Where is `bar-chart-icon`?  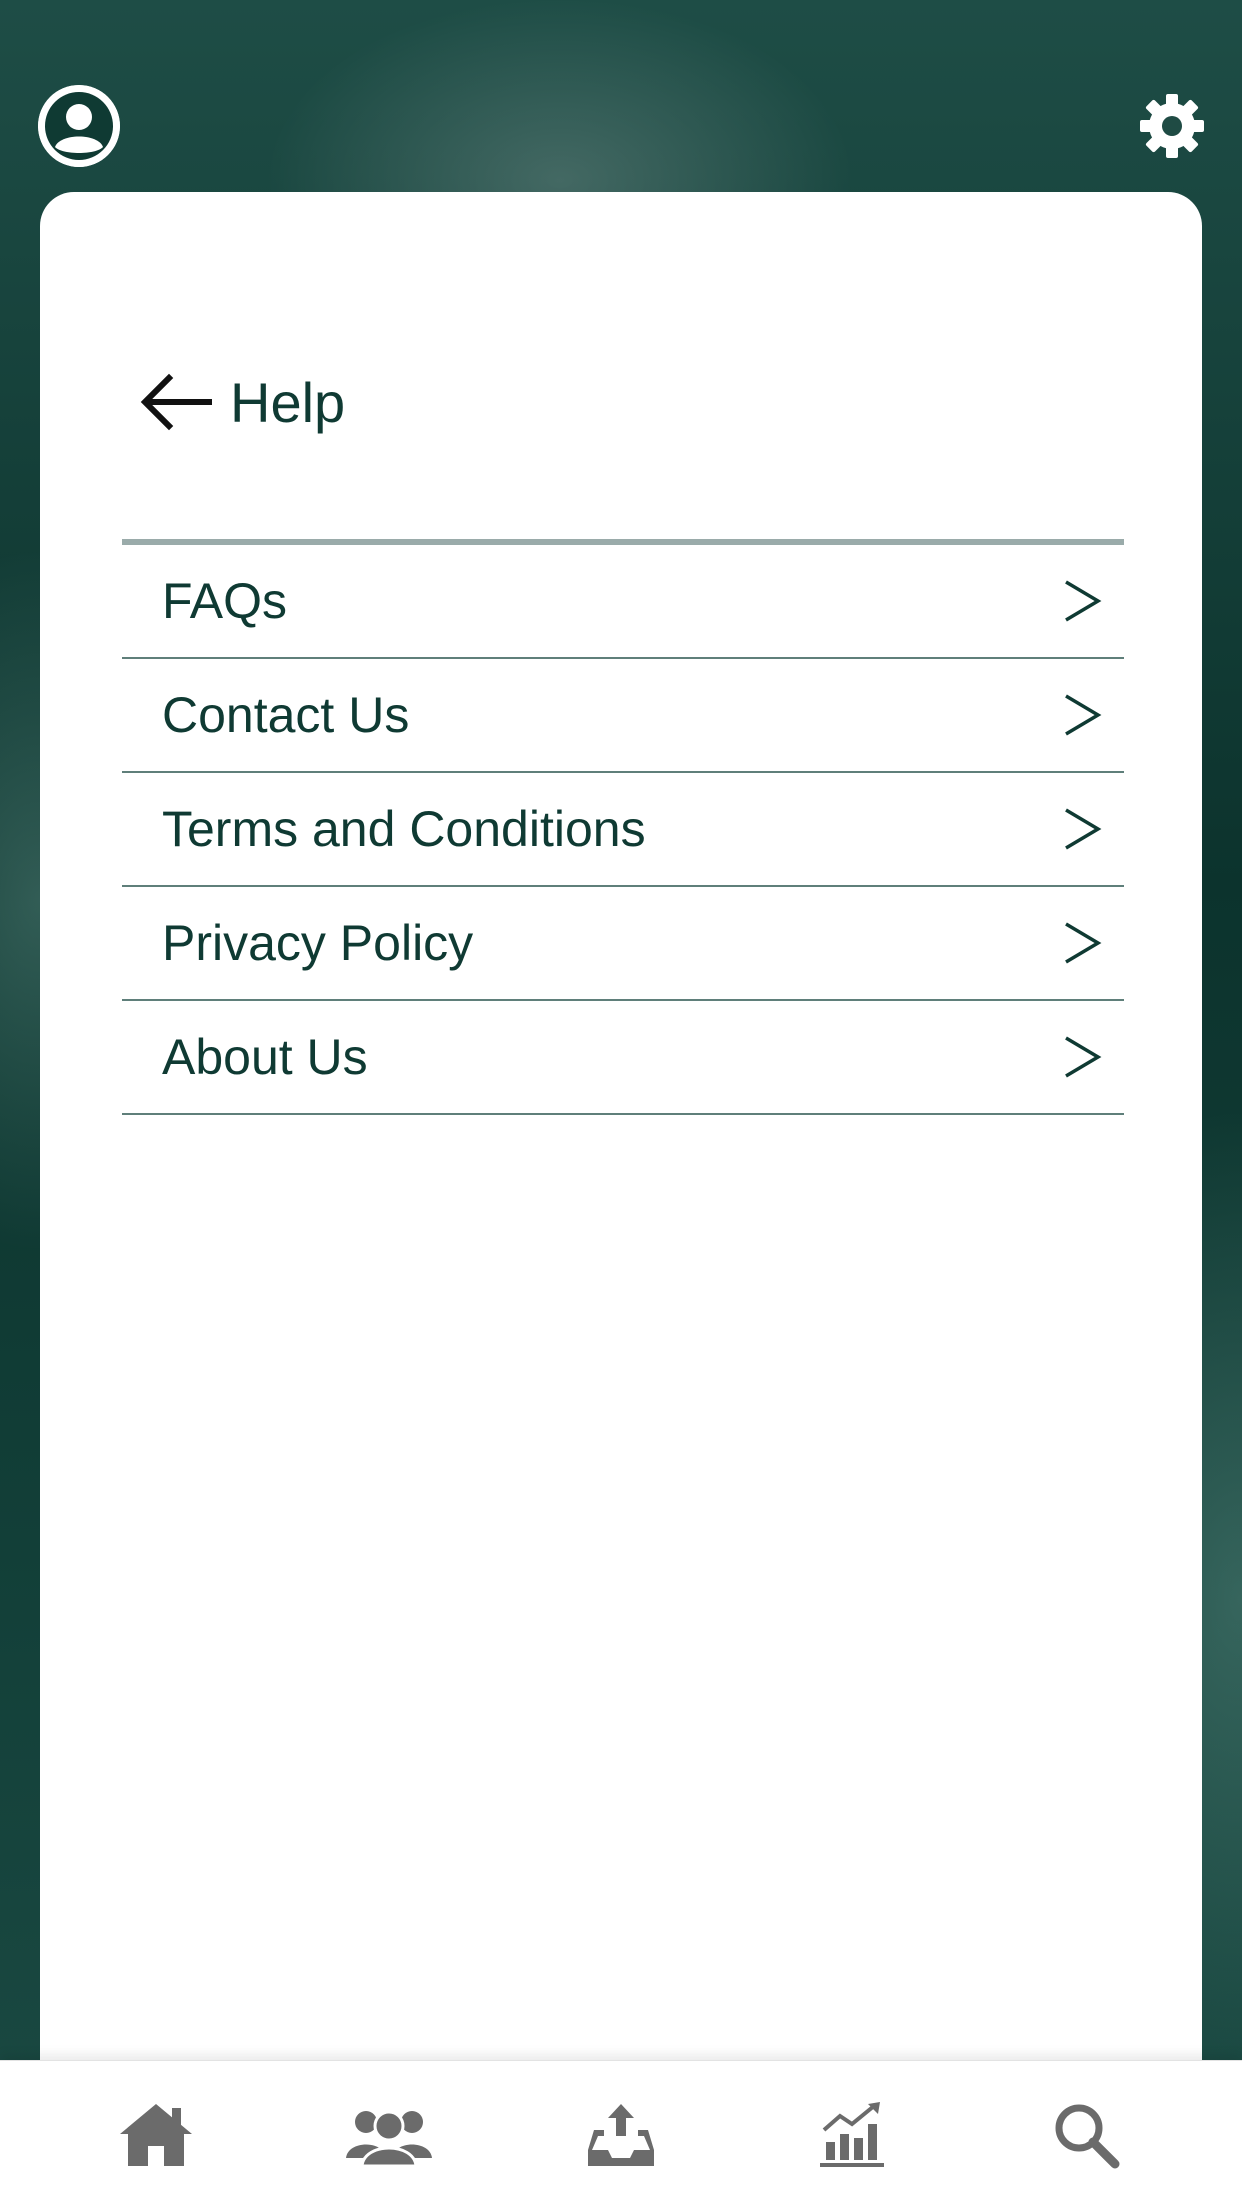
bar-chart-icon is located at coordinates (852, 2134).